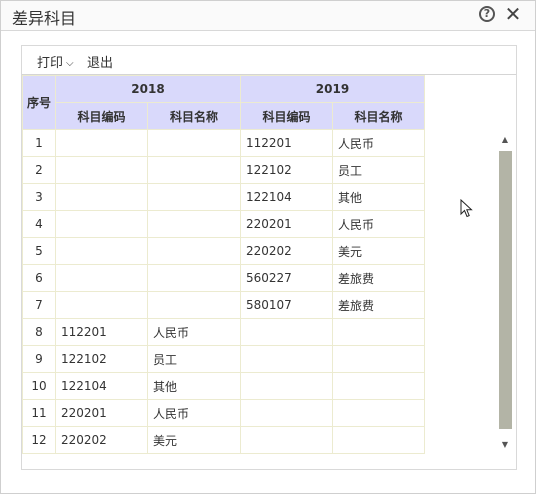 The image size is (536, 494). I want to click on cell-seq: 8, so click(39, 332).